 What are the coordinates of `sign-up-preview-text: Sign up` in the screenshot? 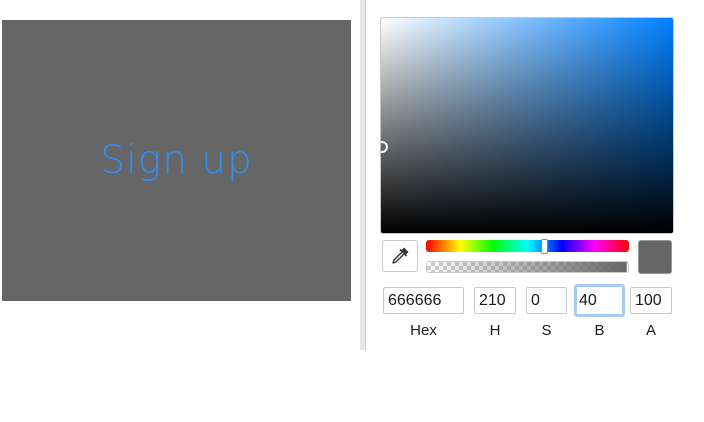 It's located at (176, 160).